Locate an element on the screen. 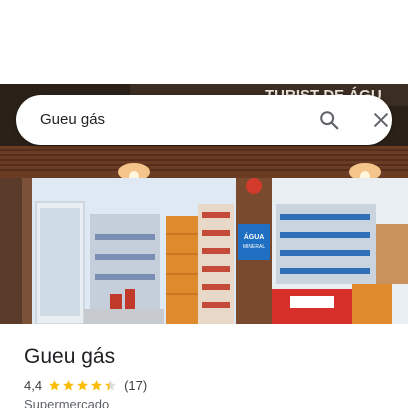  search-bar: Gueu gás is located at coordinates (204, 120).